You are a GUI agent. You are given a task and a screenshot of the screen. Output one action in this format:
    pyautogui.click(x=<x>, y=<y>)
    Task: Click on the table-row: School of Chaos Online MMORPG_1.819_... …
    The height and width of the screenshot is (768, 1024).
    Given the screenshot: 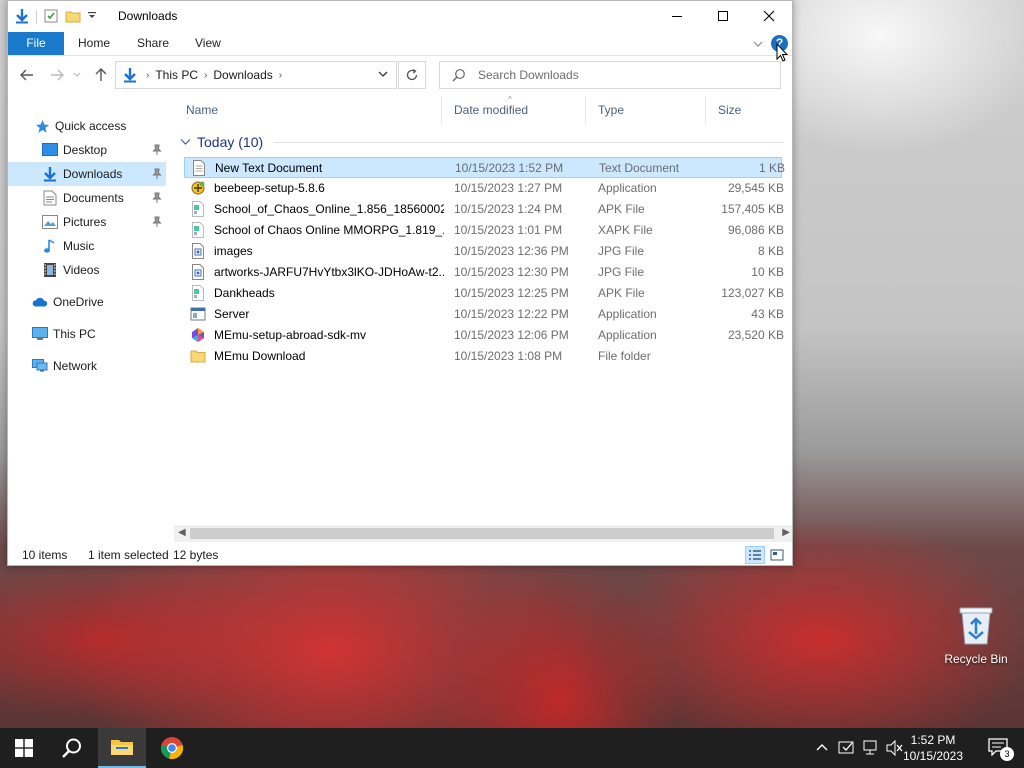 What is the action you would take?
    pyautogui.click(x=484, y=230)
    